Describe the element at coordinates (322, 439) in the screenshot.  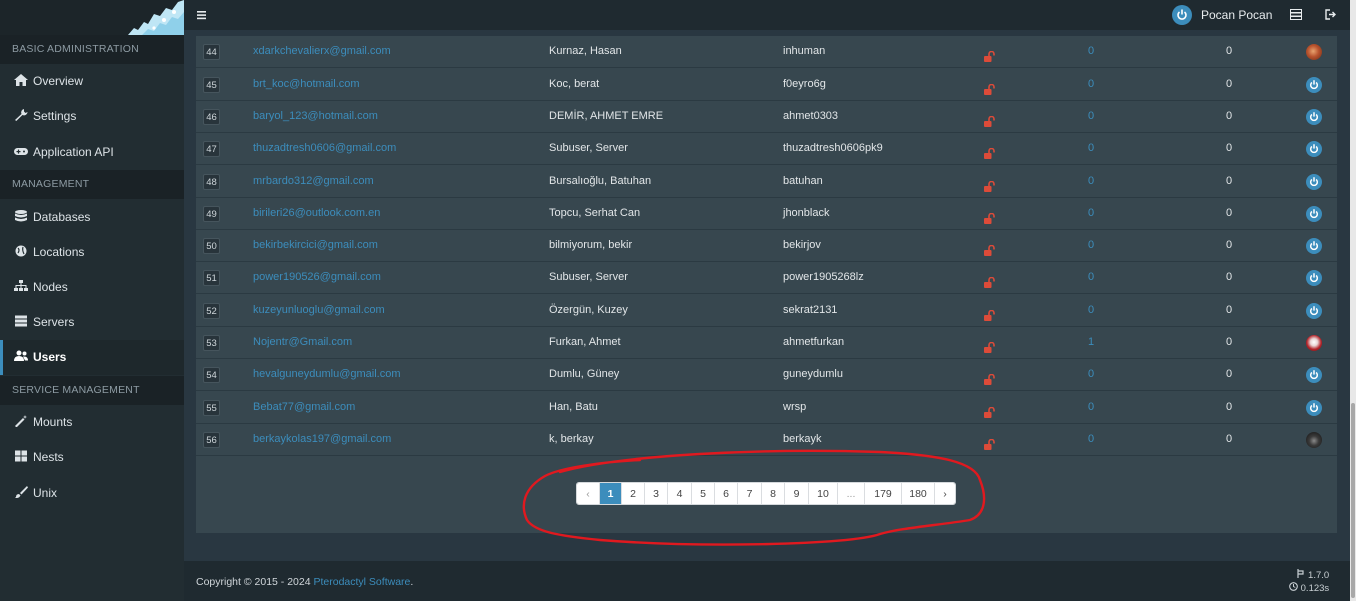
I see `user-email-link: berkaykolas197@gmail.com` at that location.